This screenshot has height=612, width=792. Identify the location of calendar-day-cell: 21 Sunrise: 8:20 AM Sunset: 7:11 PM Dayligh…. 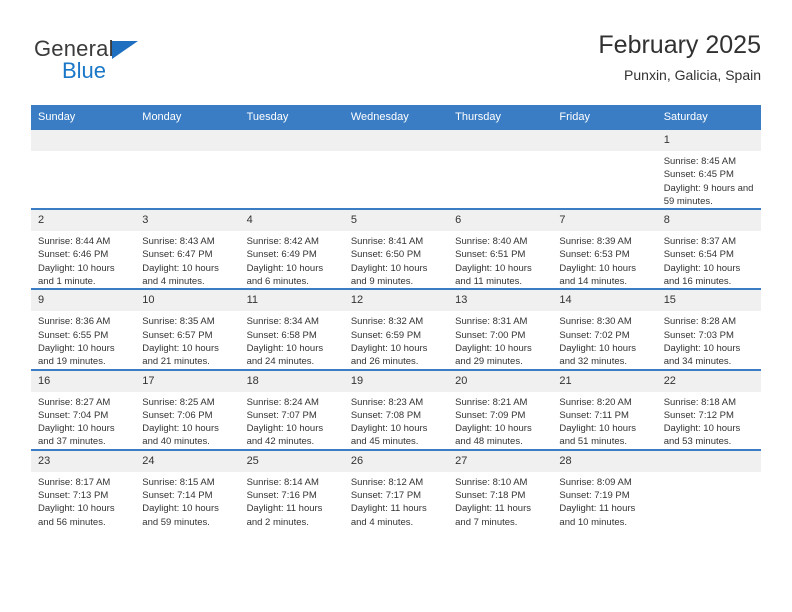
(604, 409).